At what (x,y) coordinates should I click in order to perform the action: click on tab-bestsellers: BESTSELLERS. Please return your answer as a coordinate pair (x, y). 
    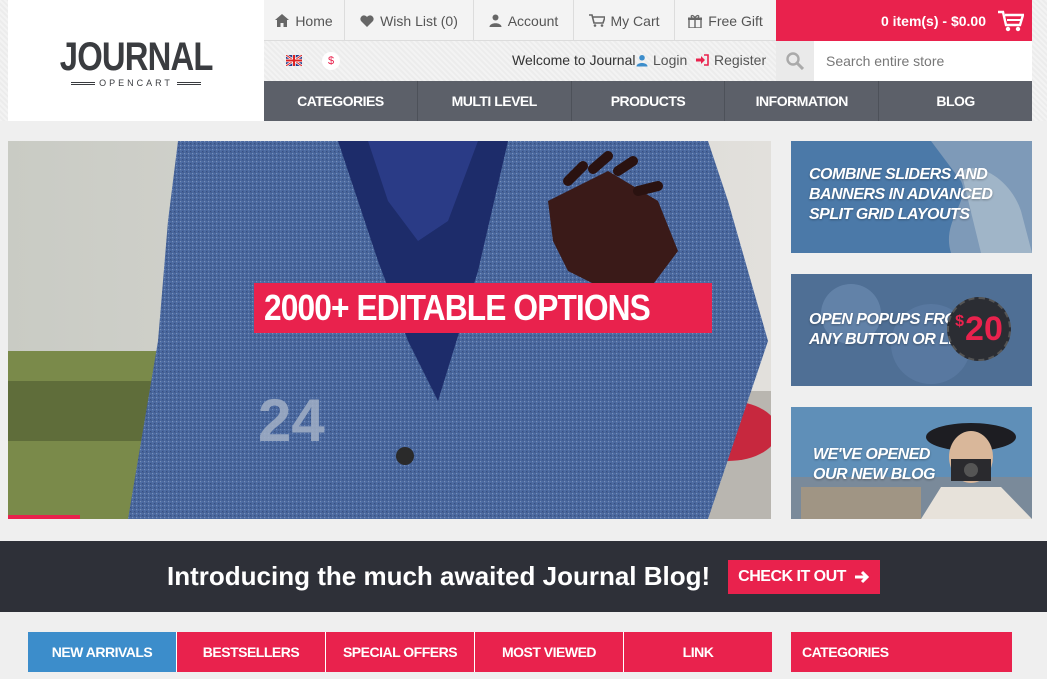
    Looking at the image, I should click on (251, 652).